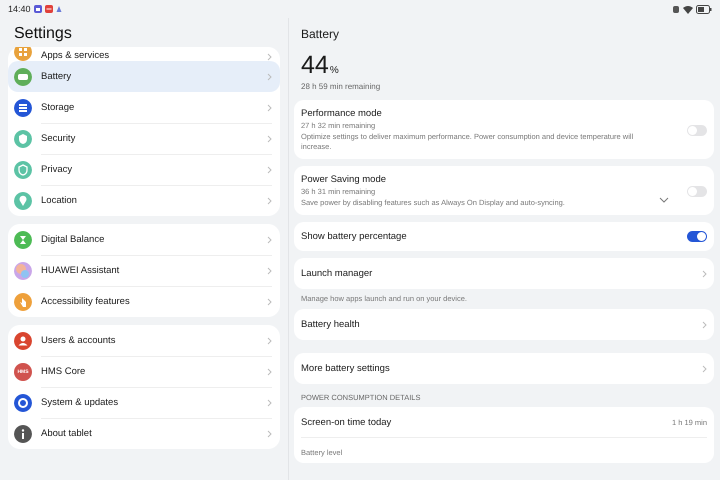 This screenshot has width=720, height=480. Describe the element at coordinates (58, 138) in the screenshot. I see `item-label: Security` at that location.